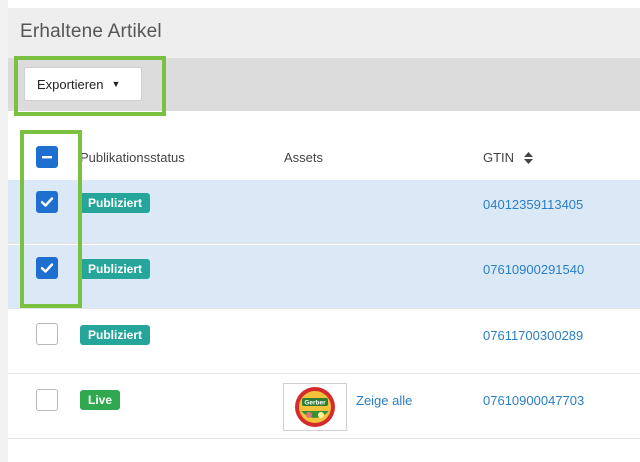 This screenshot has width=640, height=462. What do you see at coordinates (533, 400) in the screenshot?
I see `gtin-link: 07610900047703` at bounding box center [533, 400].